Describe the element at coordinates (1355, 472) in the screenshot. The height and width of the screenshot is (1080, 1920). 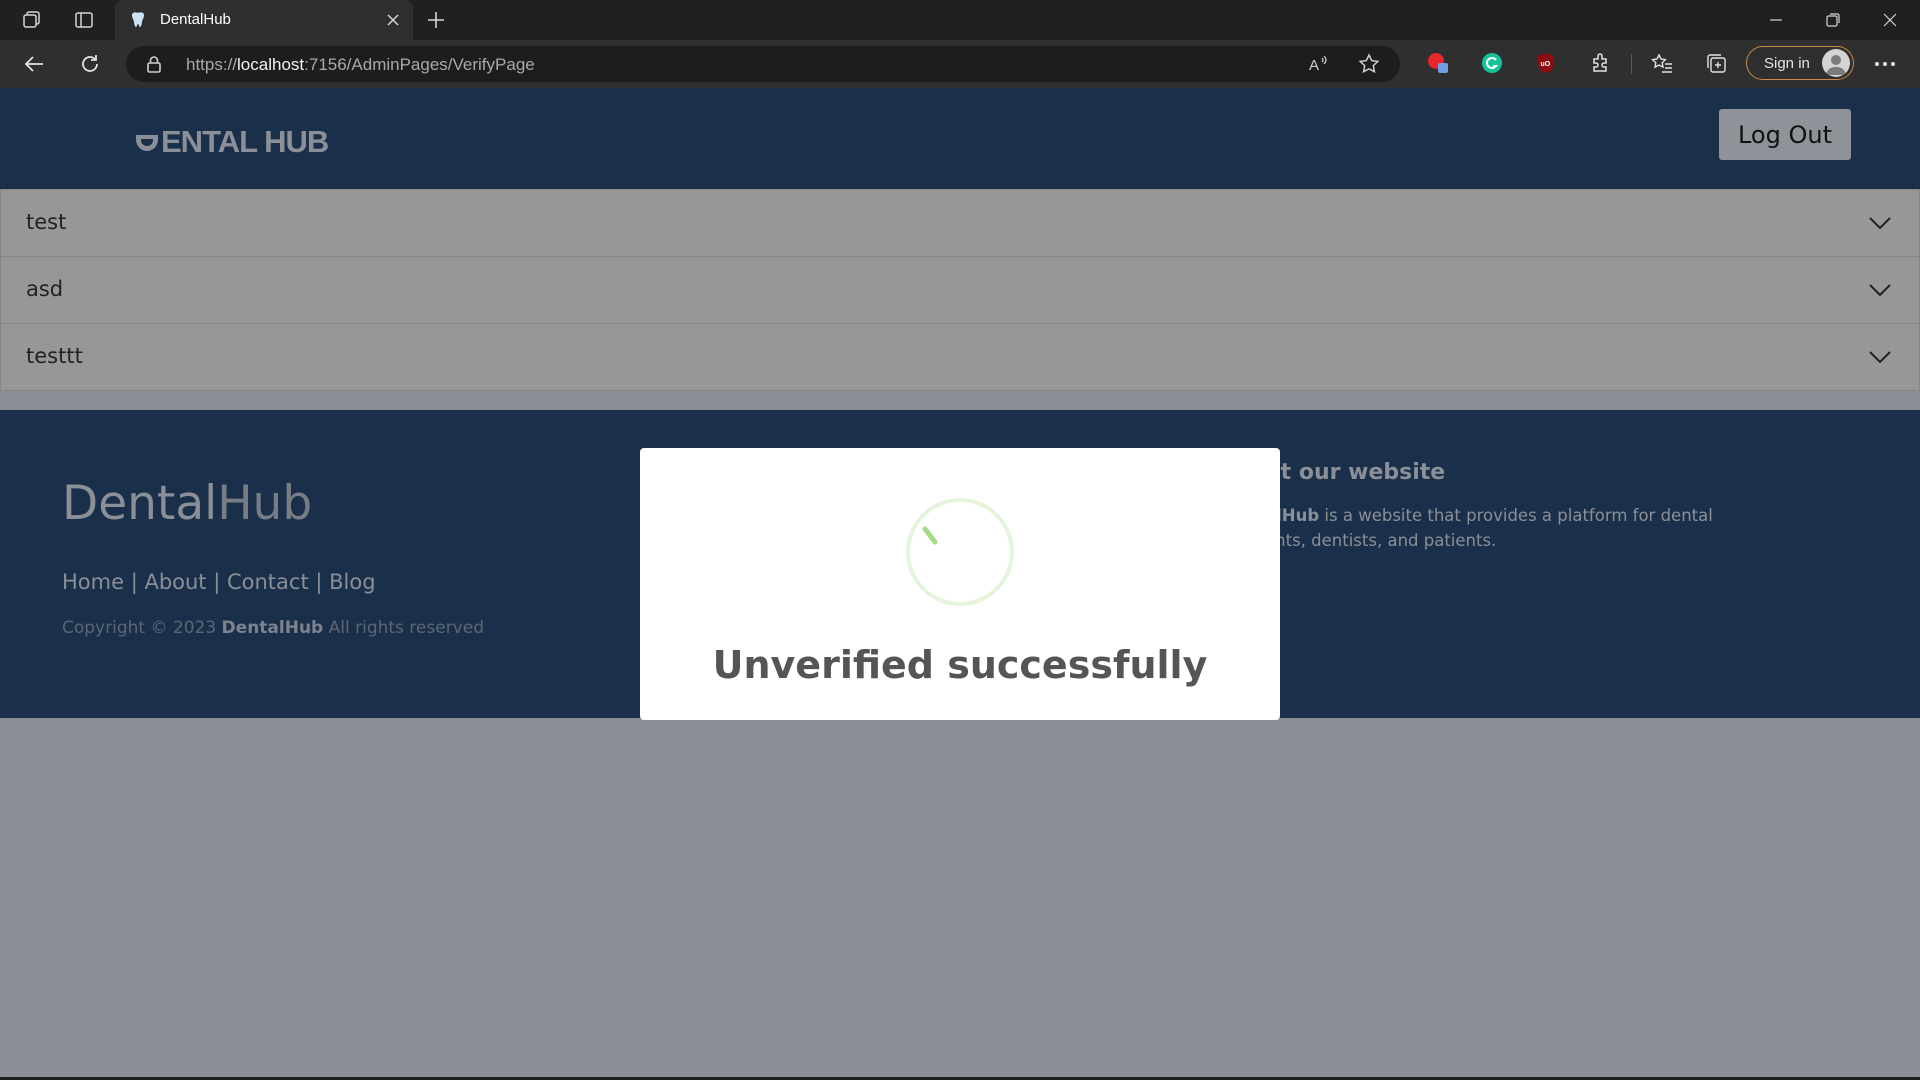
I see `footer-about-title: ut our website` at that location.